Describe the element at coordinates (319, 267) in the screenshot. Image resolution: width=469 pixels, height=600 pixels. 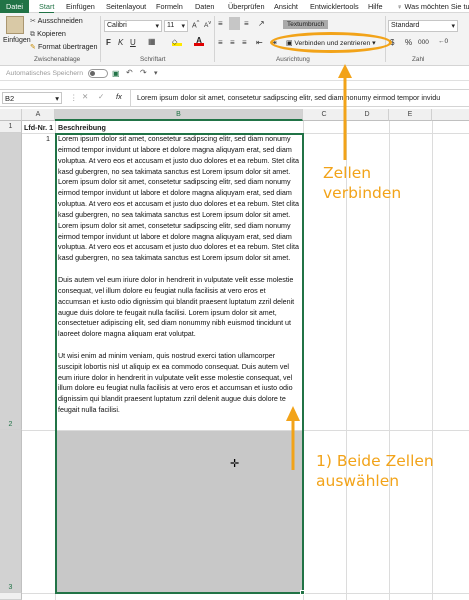
I see `annotation-arrows` at that location.